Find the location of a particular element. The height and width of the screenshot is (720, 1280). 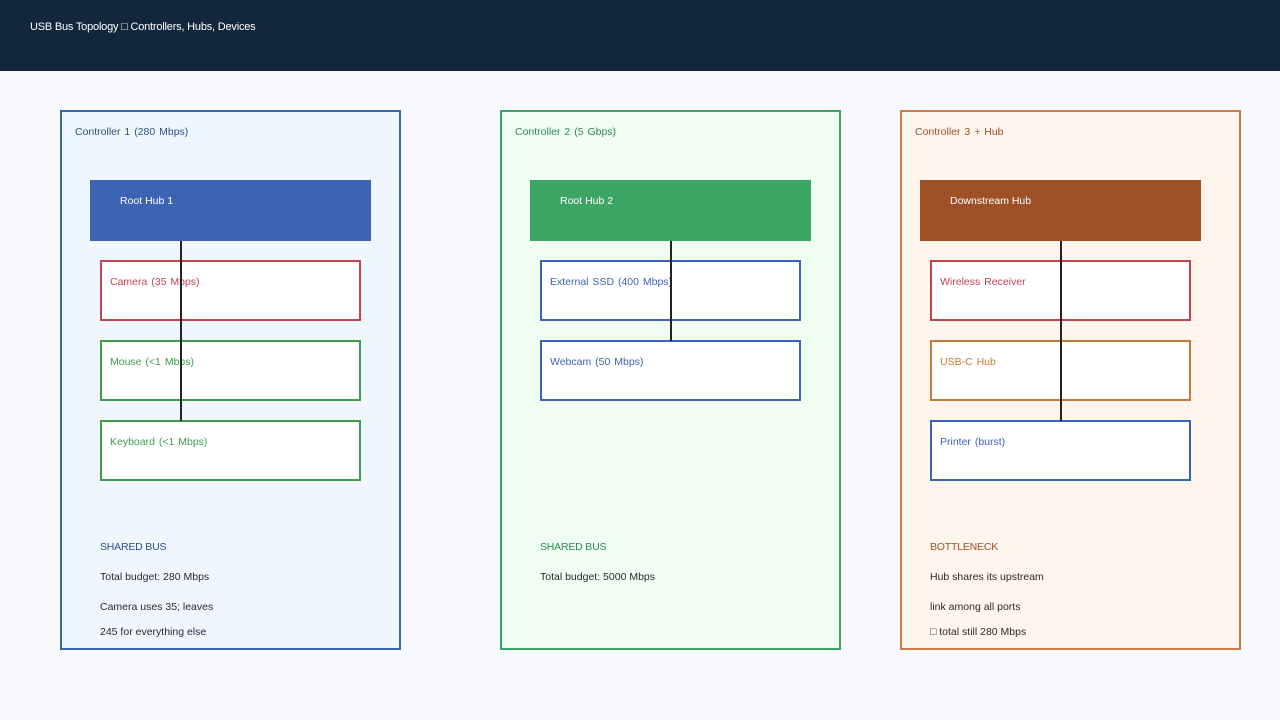

controller-2-connector is located at coordinates (671, 291).